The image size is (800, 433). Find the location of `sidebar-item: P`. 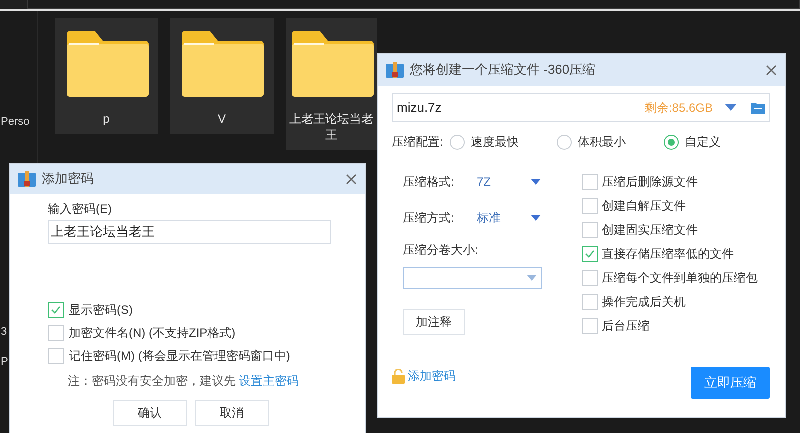

sidebar-item: P is located at coordinates (4, 362).